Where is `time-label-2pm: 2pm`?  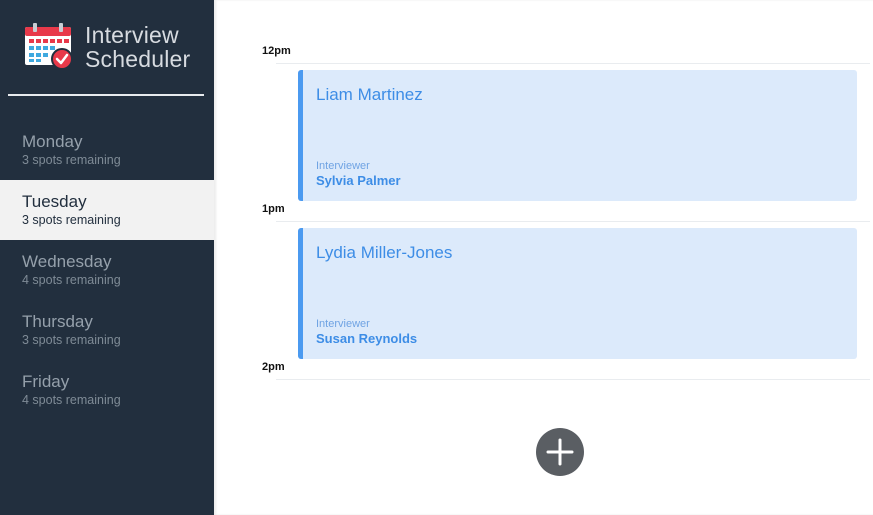
time-label-2pm: 2pm is located at coordinates (273, 367).